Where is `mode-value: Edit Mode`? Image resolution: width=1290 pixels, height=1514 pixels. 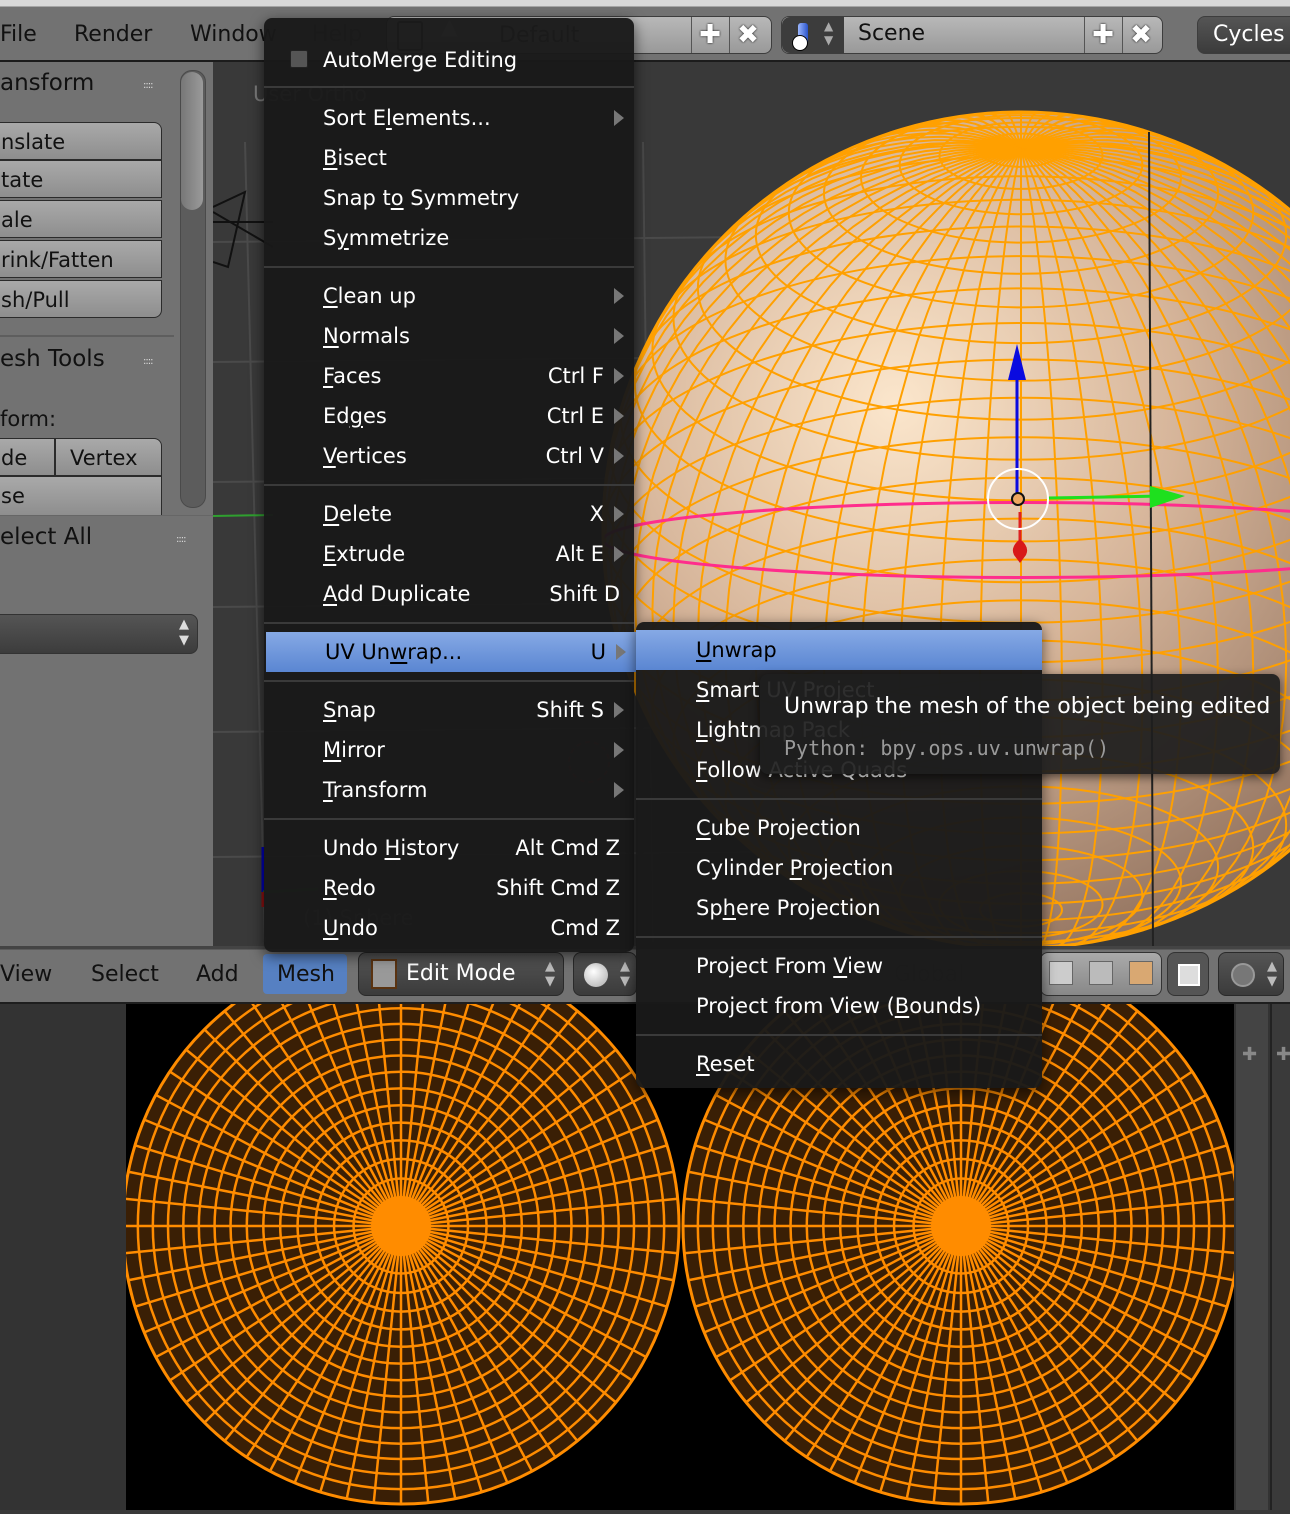
mode-value: Edit Mode is located at coordinates (461, 973).